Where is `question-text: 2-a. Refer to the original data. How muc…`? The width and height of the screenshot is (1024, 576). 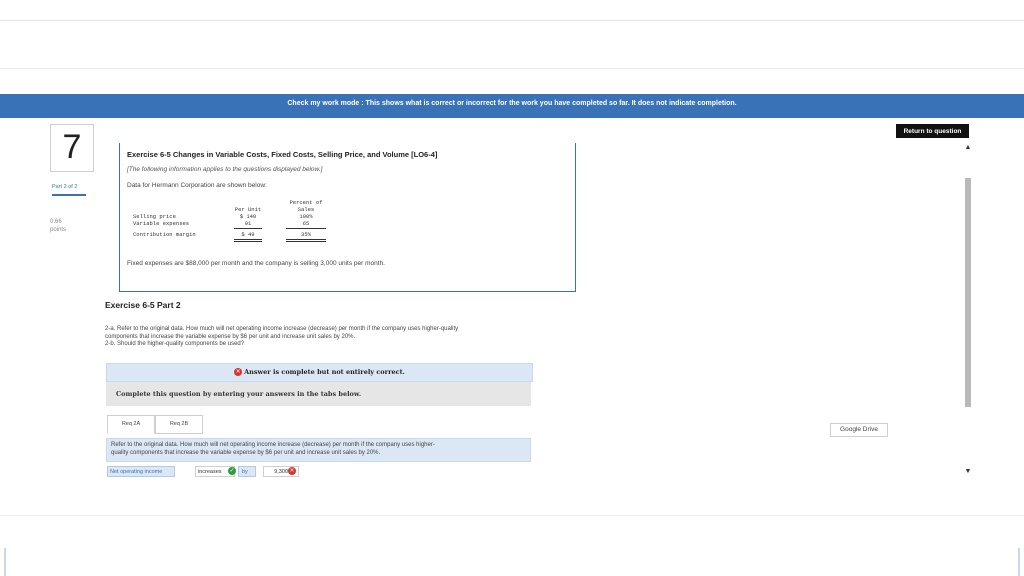 question-text: 2-a. Refer to the original data. How muc… is located at coordinates (345, 337).